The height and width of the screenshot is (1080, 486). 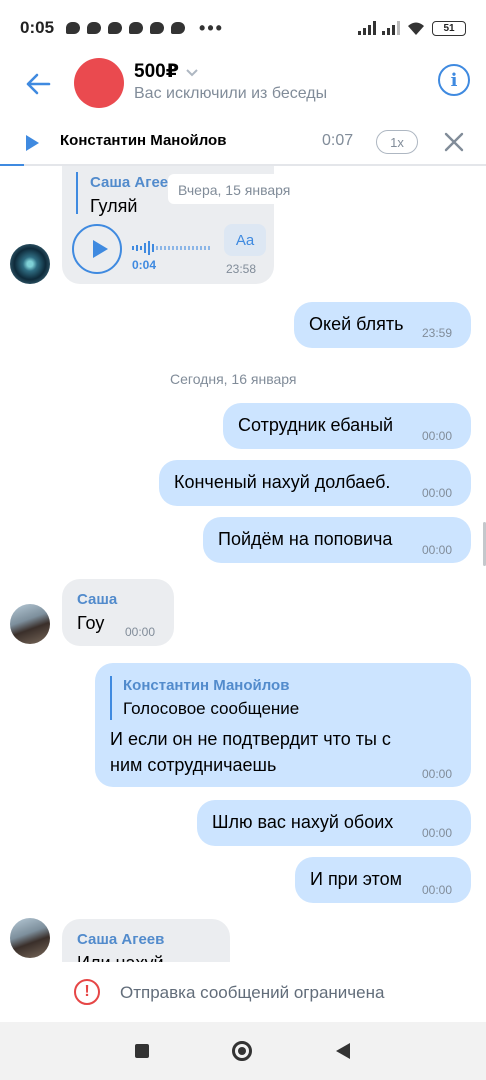 What do you see at coordinates (233, 379) in the screenshot?
I see `date-separator: Сегодня, 16 января` at bounding box center [233, 379].